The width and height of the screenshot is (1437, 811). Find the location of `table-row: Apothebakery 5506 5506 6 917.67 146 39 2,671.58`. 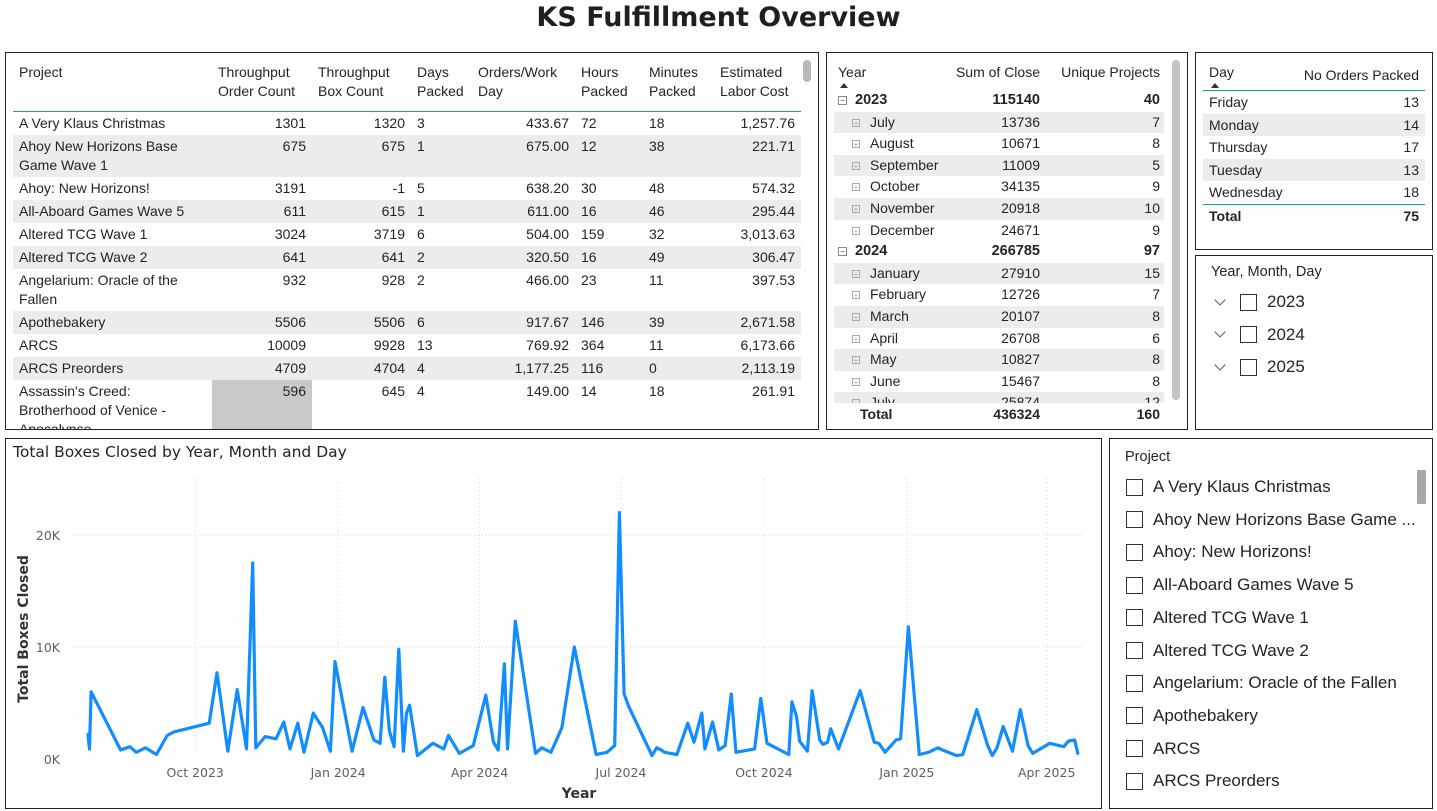

table-row: Apothebakery 5506 5506 6 917.67 146 39 2,671.58 is located at coordinates (407, 322).